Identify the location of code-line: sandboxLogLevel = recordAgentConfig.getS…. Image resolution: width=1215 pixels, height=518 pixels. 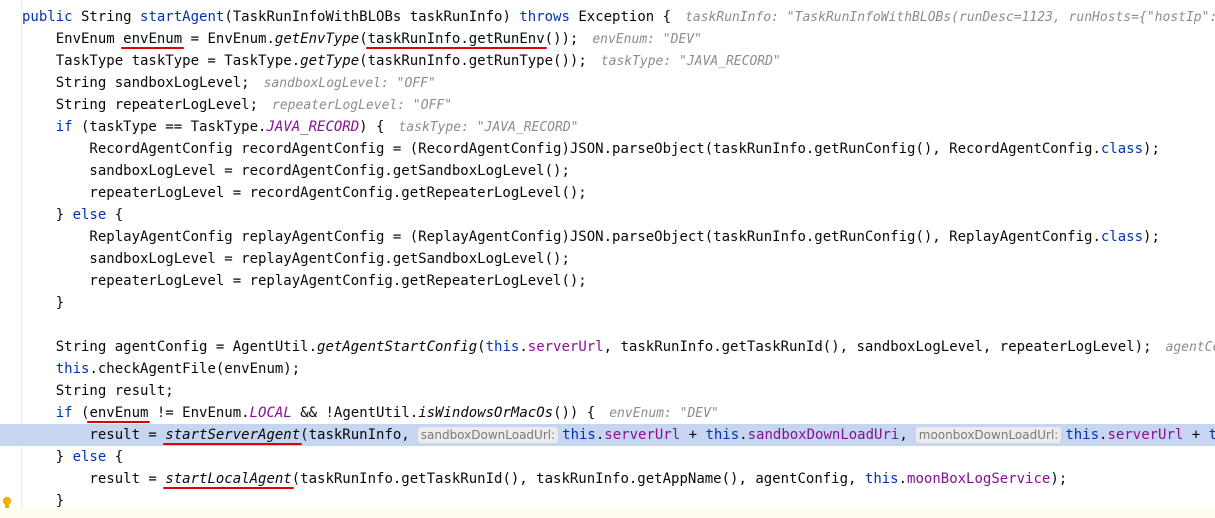
(607, 171).